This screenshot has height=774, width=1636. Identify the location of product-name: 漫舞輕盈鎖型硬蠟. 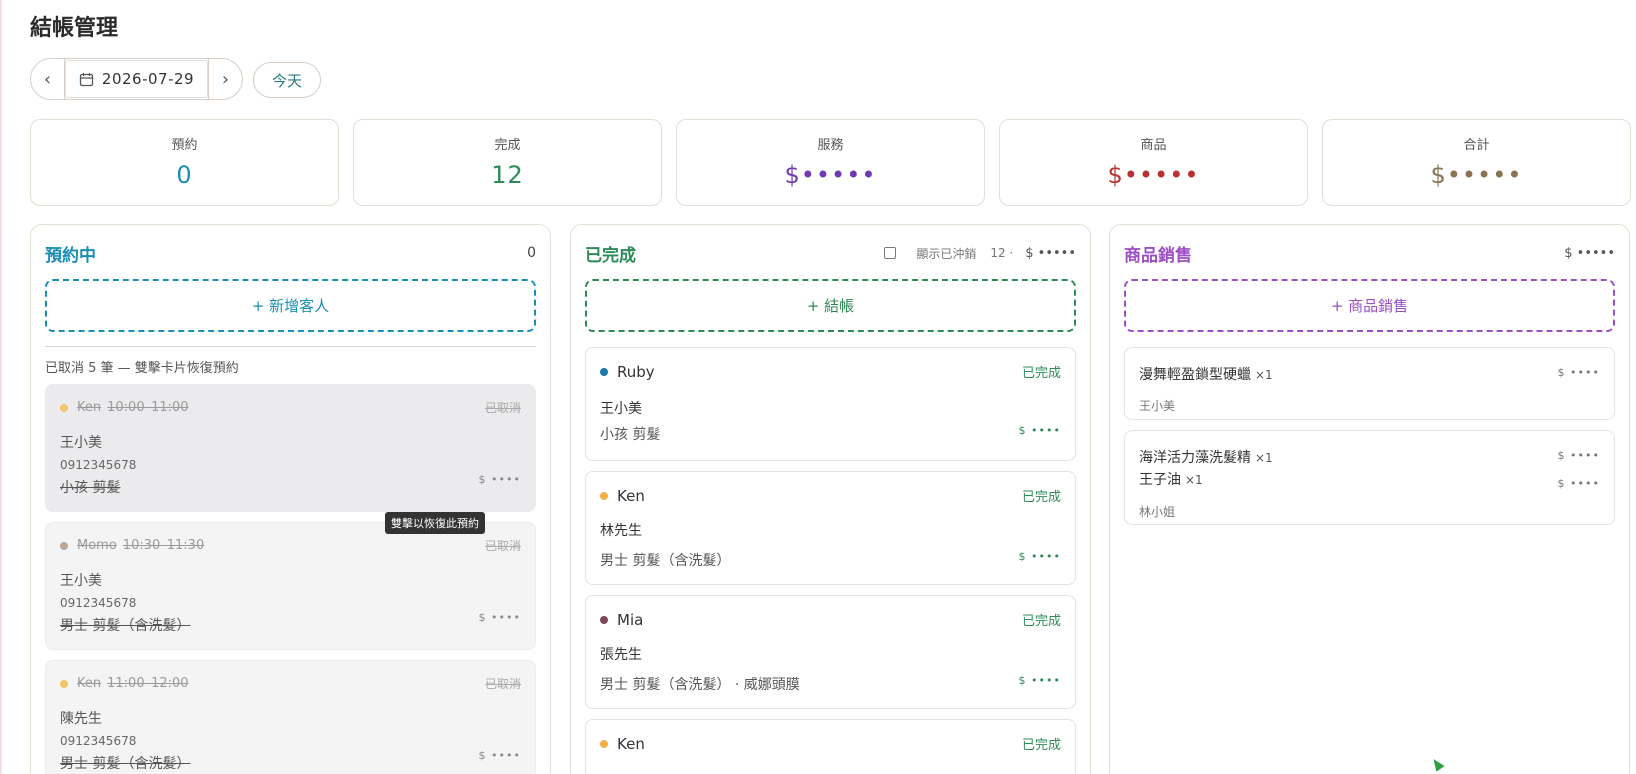
(1195, 375).